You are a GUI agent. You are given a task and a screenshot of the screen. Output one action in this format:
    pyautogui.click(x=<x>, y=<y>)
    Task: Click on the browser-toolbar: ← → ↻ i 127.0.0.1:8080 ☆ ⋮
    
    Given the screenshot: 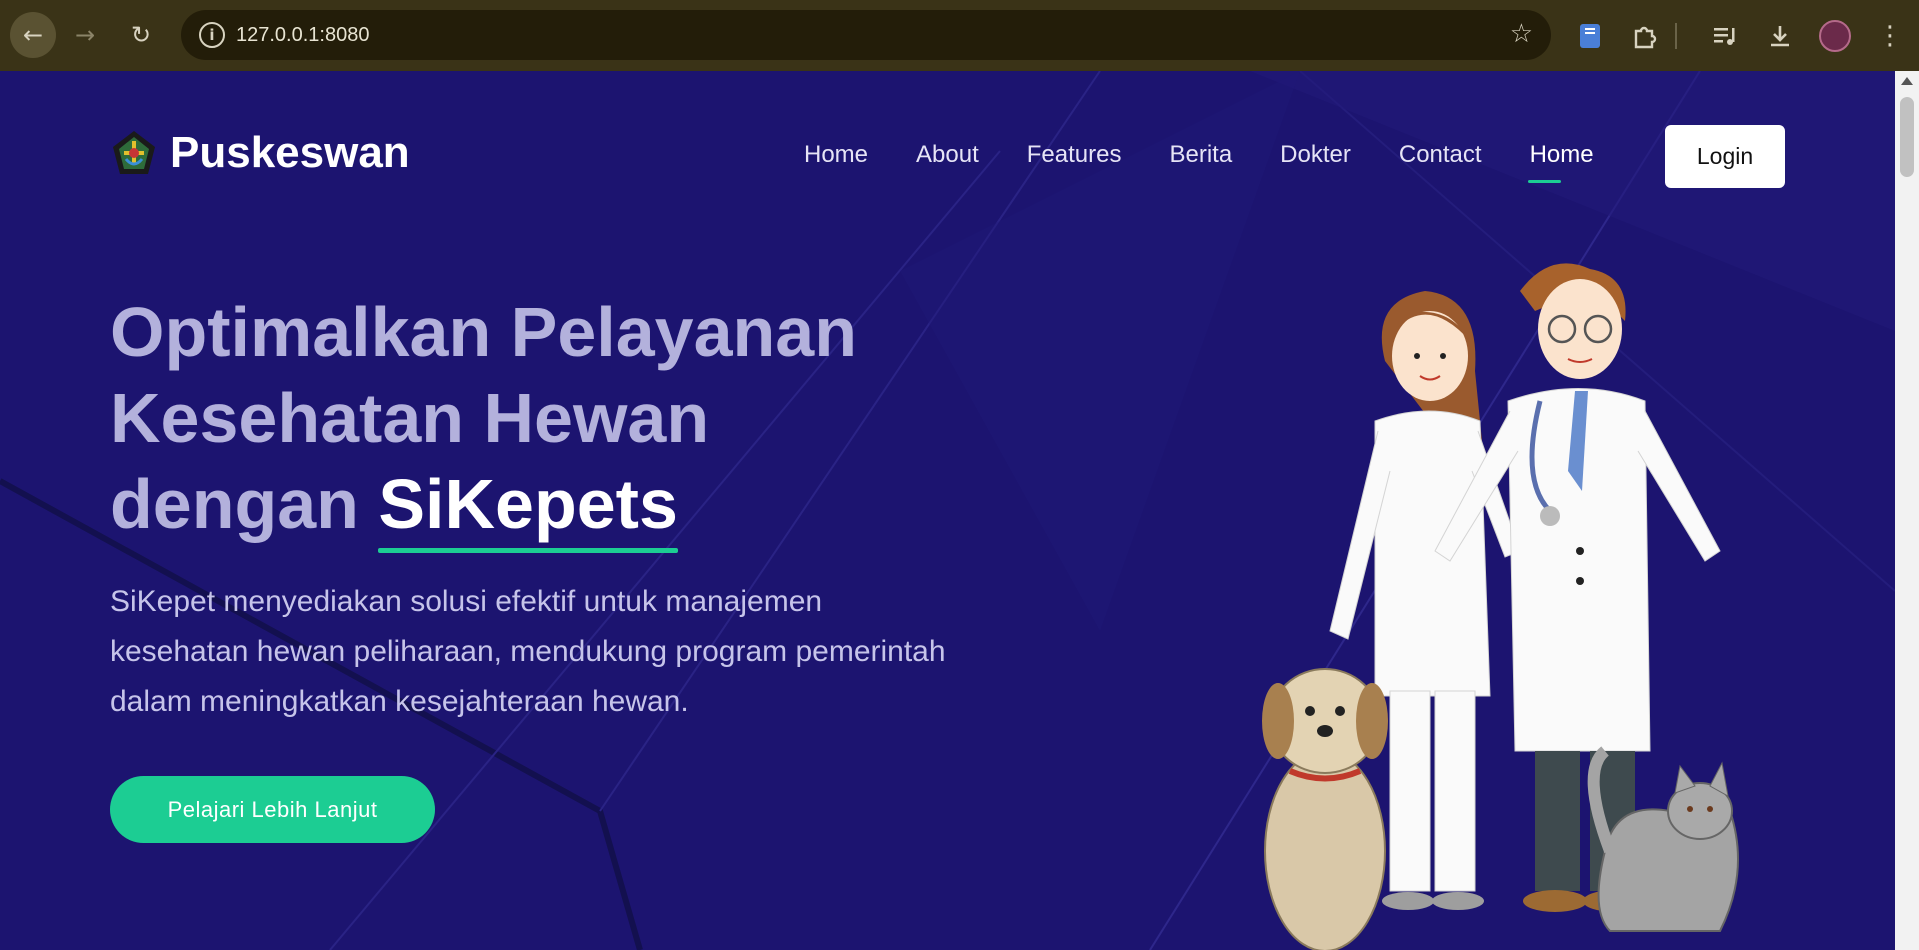 What is the action you would take?
    pyautogui.click(x=959, y=35)
    